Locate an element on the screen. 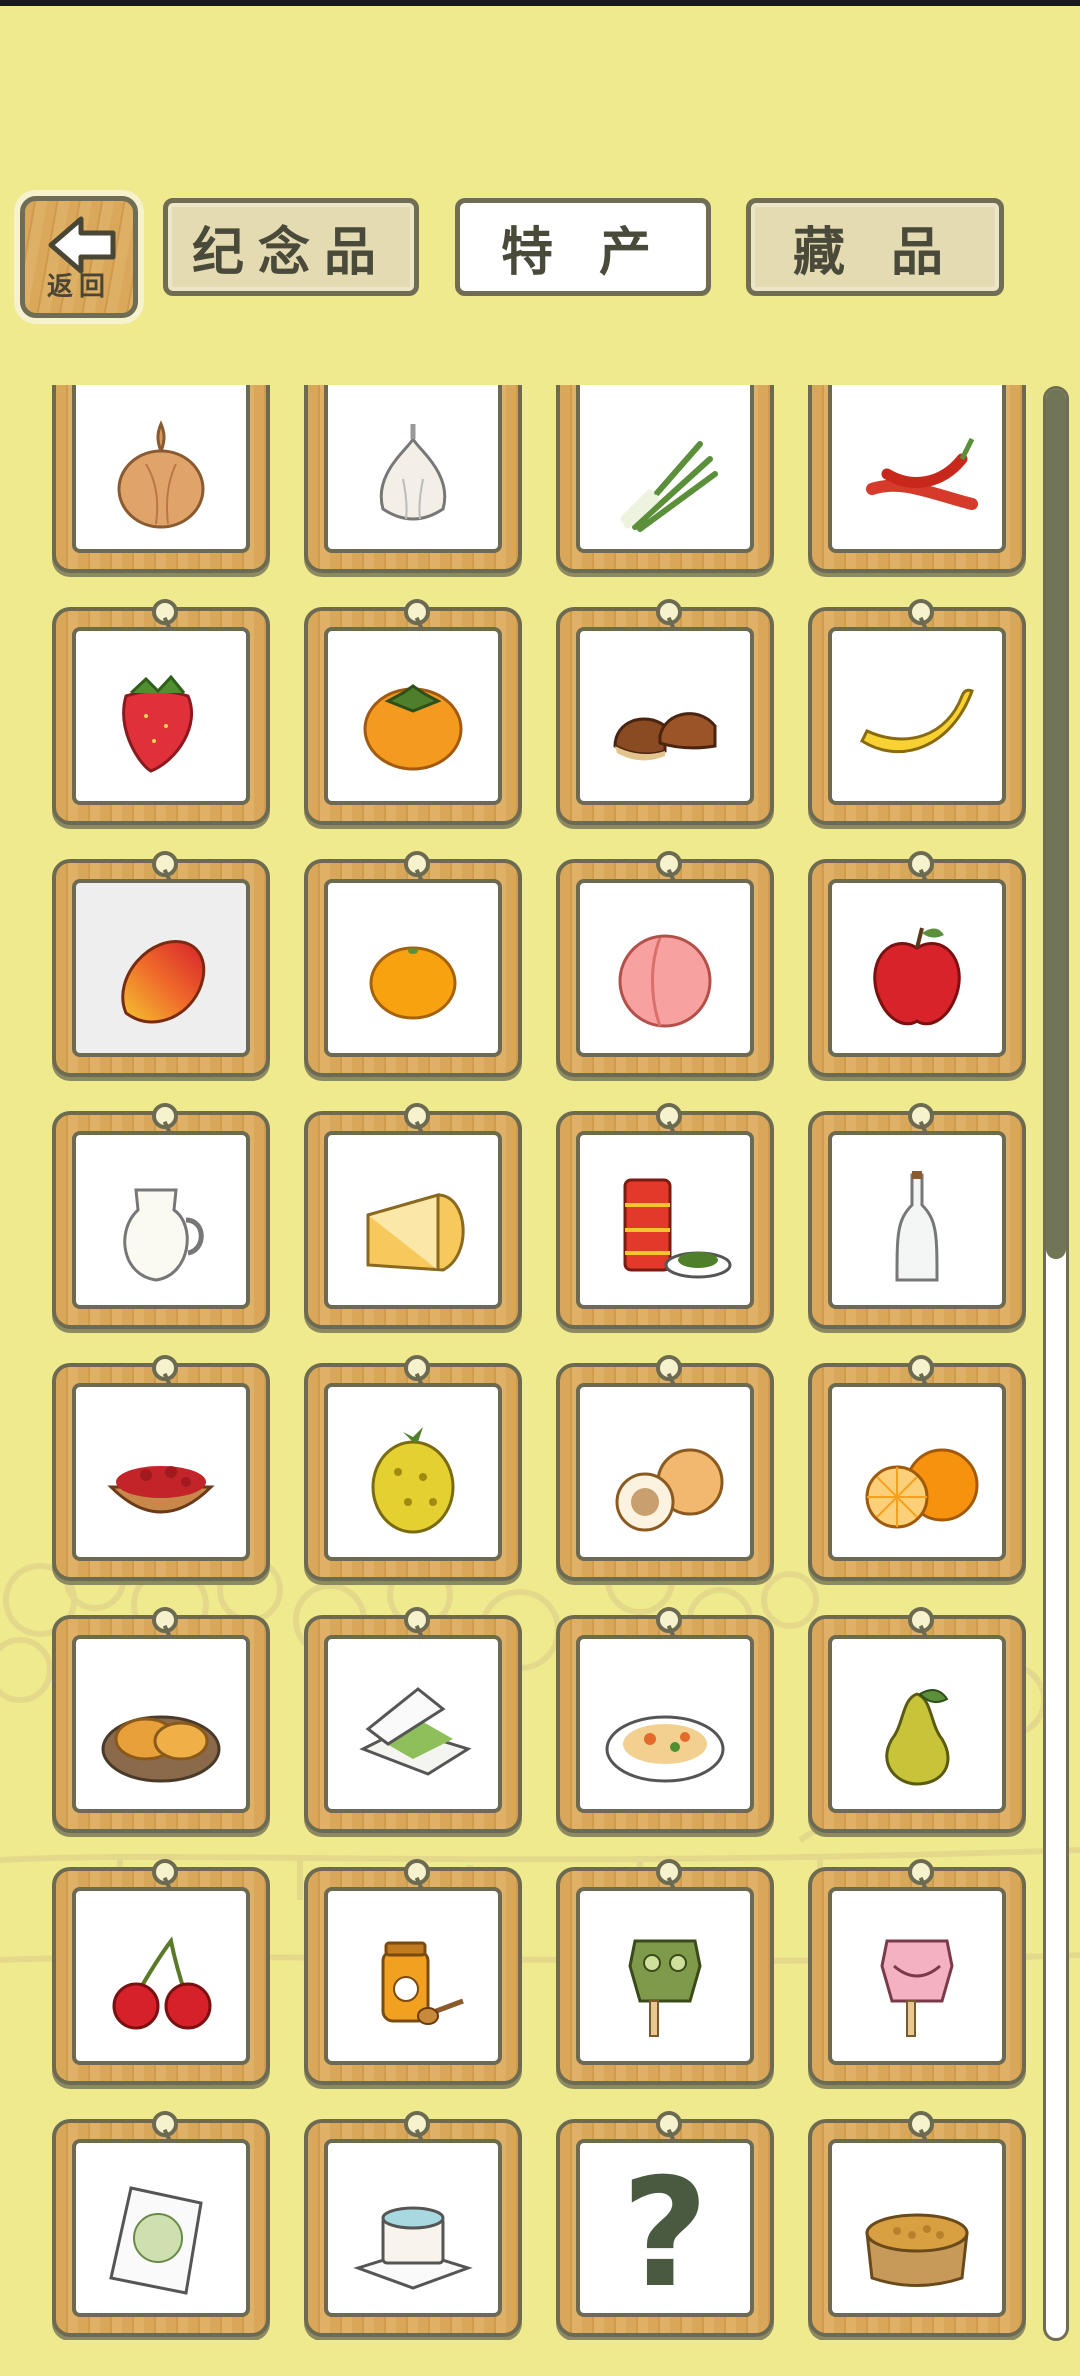 Image resolution: width=1080 pixels, height=2376 pixels. scrollbar-thumb is located at coordinates (1056, 824).